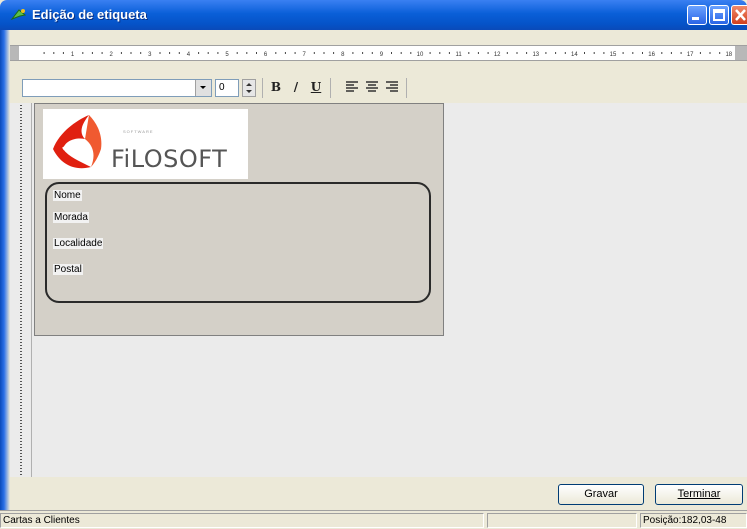  I want to click on font-size-spinner, so click(249, 88).